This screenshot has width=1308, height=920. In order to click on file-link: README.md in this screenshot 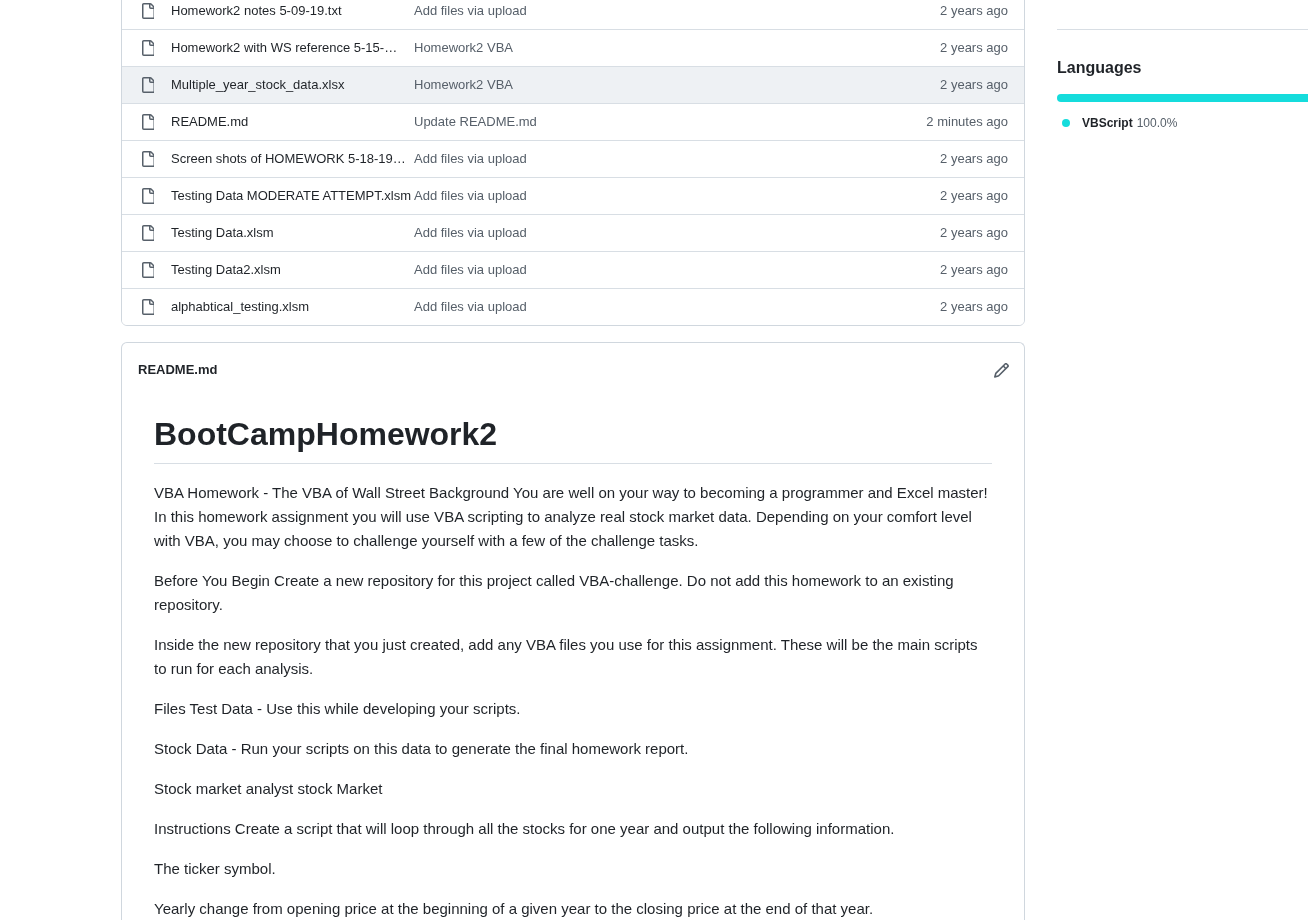, I will do `click(210, 122)`.